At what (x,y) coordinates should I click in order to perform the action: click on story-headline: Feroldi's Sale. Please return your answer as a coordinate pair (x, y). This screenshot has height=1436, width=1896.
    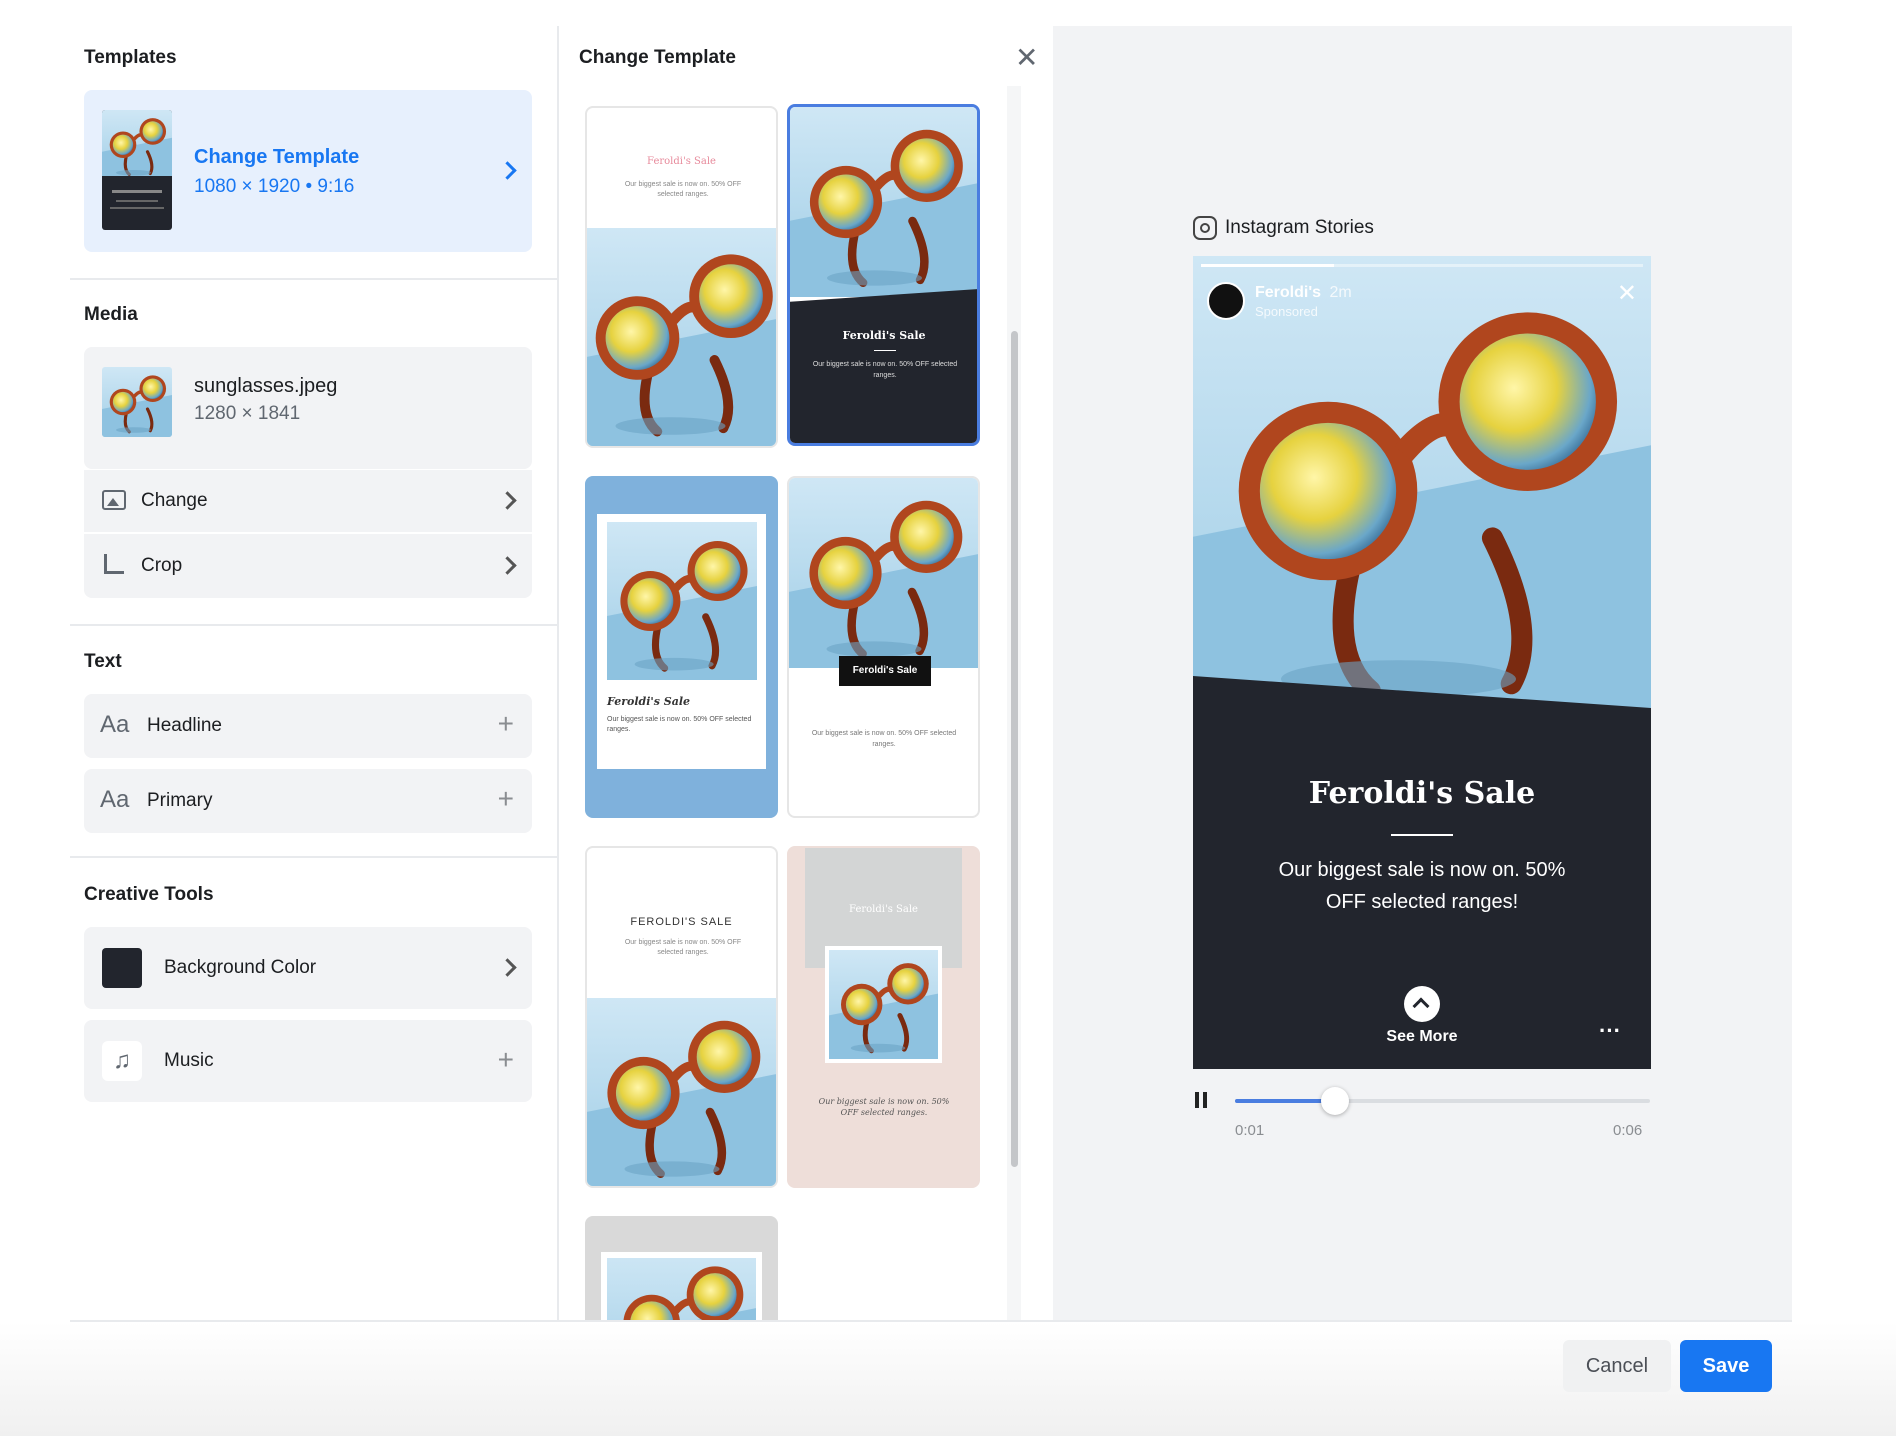
    Looking at the image, I should click on (1422, 793).